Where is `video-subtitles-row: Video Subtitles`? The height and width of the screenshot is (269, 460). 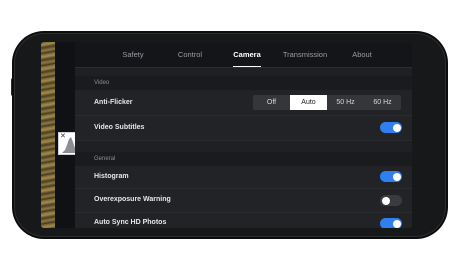
video-subtitles-row: Video Subtitles is located at coordinates (243, 128).